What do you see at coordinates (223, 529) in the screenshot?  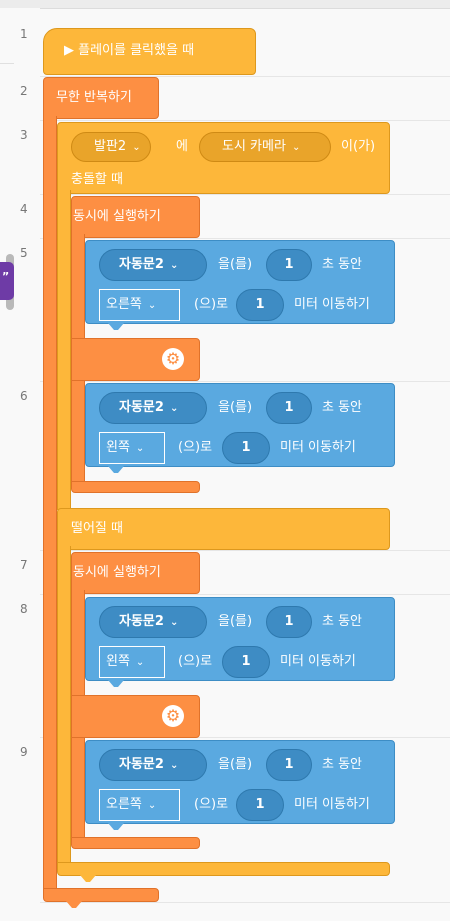 I see `when-separate-section: 떨어질 때` at bounding box center [223, 529].